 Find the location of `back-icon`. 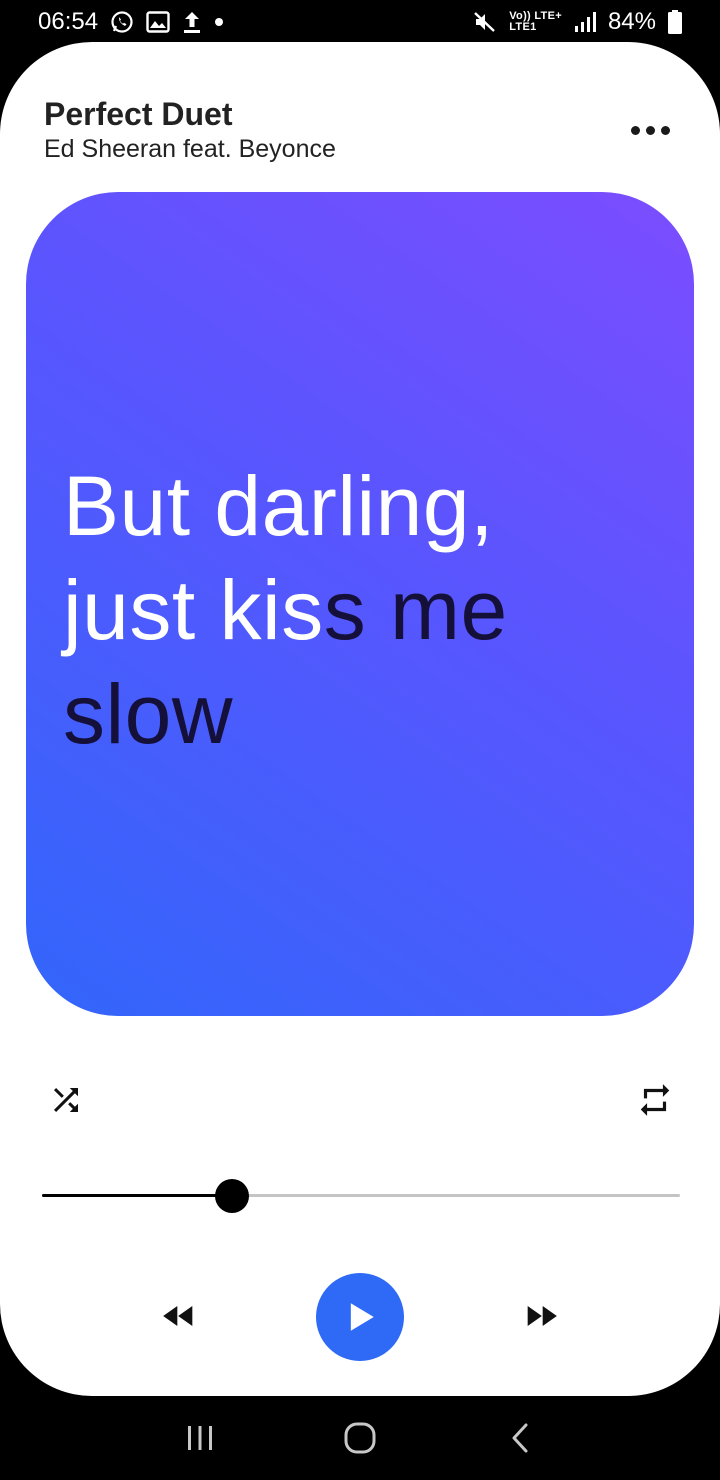

back-icon is located at coordinates (520, 1438).